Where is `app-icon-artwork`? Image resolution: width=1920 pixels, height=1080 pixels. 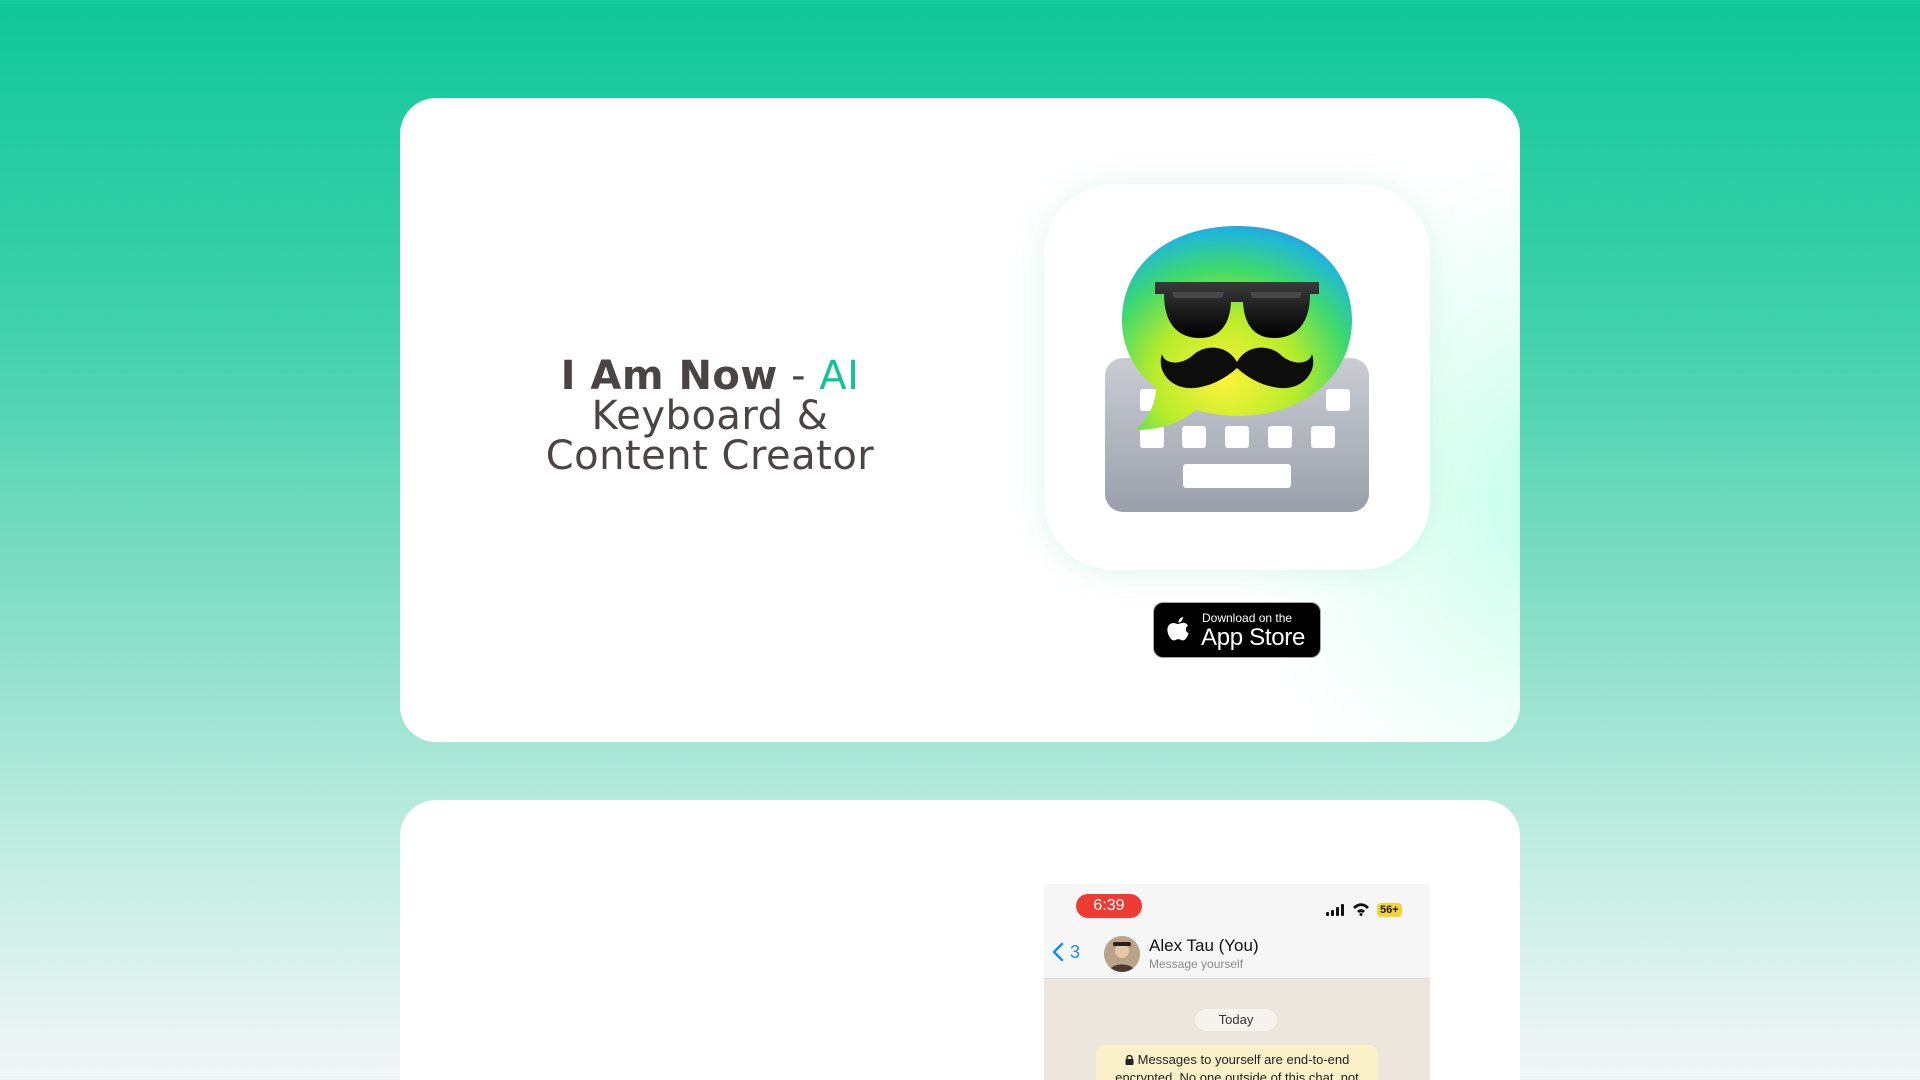 app-icon-artwork is located at coordinates (1237, 369).